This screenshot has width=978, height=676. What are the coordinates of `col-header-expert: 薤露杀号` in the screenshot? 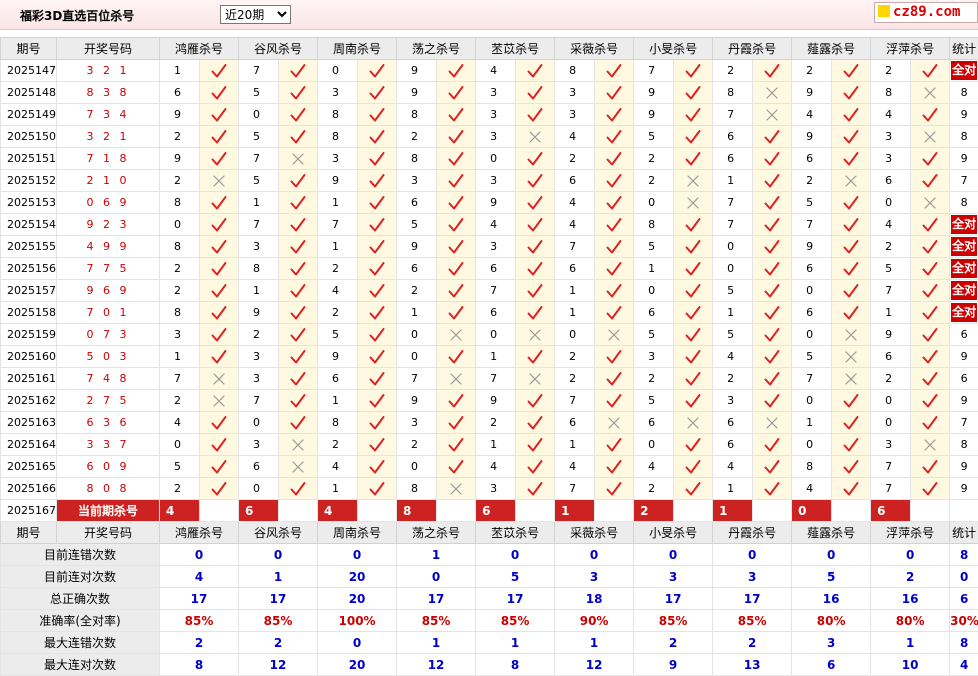 It's located at (831, 533).